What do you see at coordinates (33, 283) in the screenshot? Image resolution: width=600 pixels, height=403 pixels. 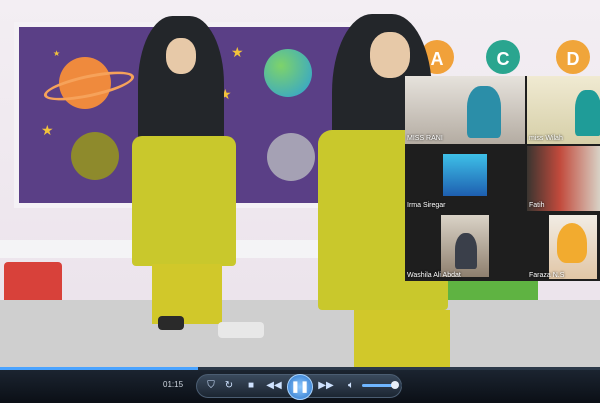 I see `red-block` at bounding box center [33, 283].